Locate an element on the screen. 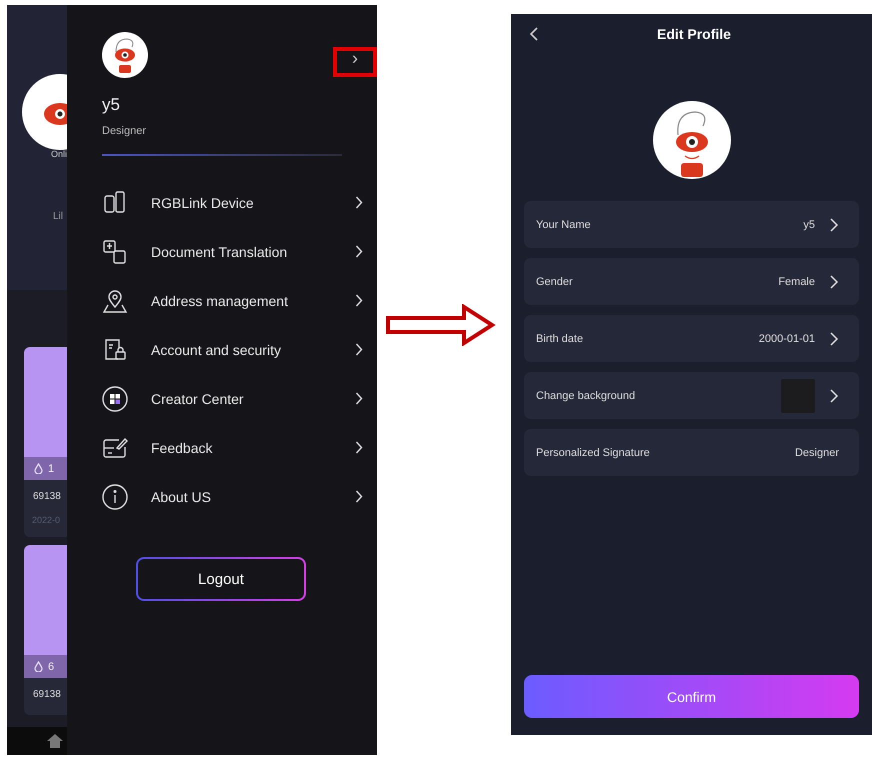 The image size is (880, 761). location-icon is located at coordinates (115, 301).